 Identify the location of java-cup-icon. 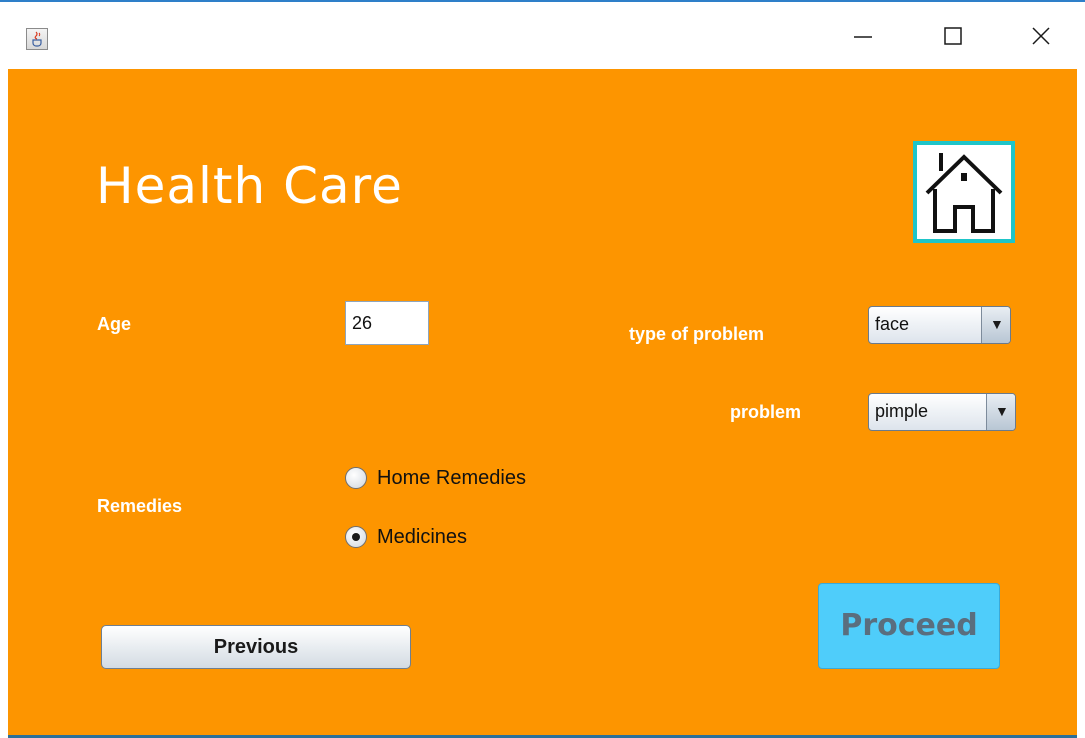
(37, 39).